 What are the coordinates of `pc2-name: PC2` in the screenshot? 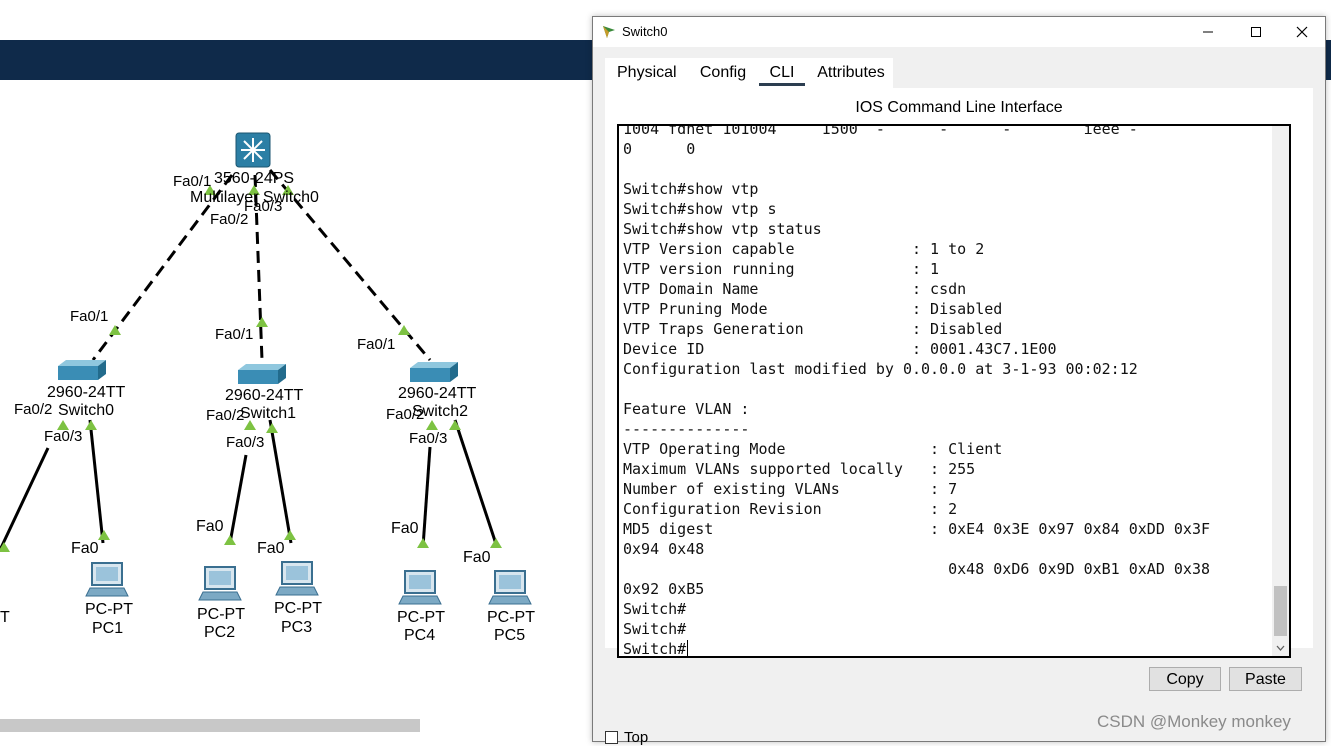 It's located at (219, 632).